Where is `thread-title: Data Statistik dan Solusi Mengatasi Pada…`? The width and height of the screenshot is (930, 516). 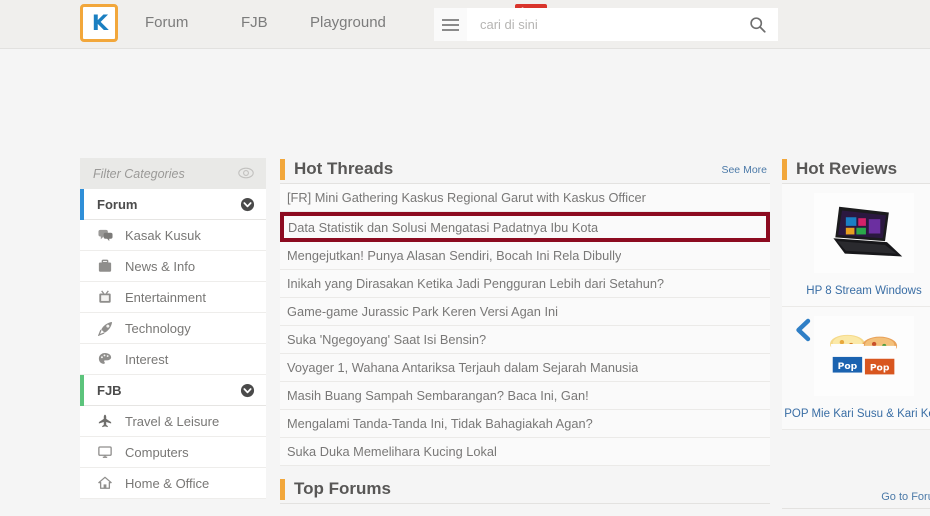 thread-title: Data Statistik dan Solusi Mengatasi Pada… is located at coordinates (443, 227).